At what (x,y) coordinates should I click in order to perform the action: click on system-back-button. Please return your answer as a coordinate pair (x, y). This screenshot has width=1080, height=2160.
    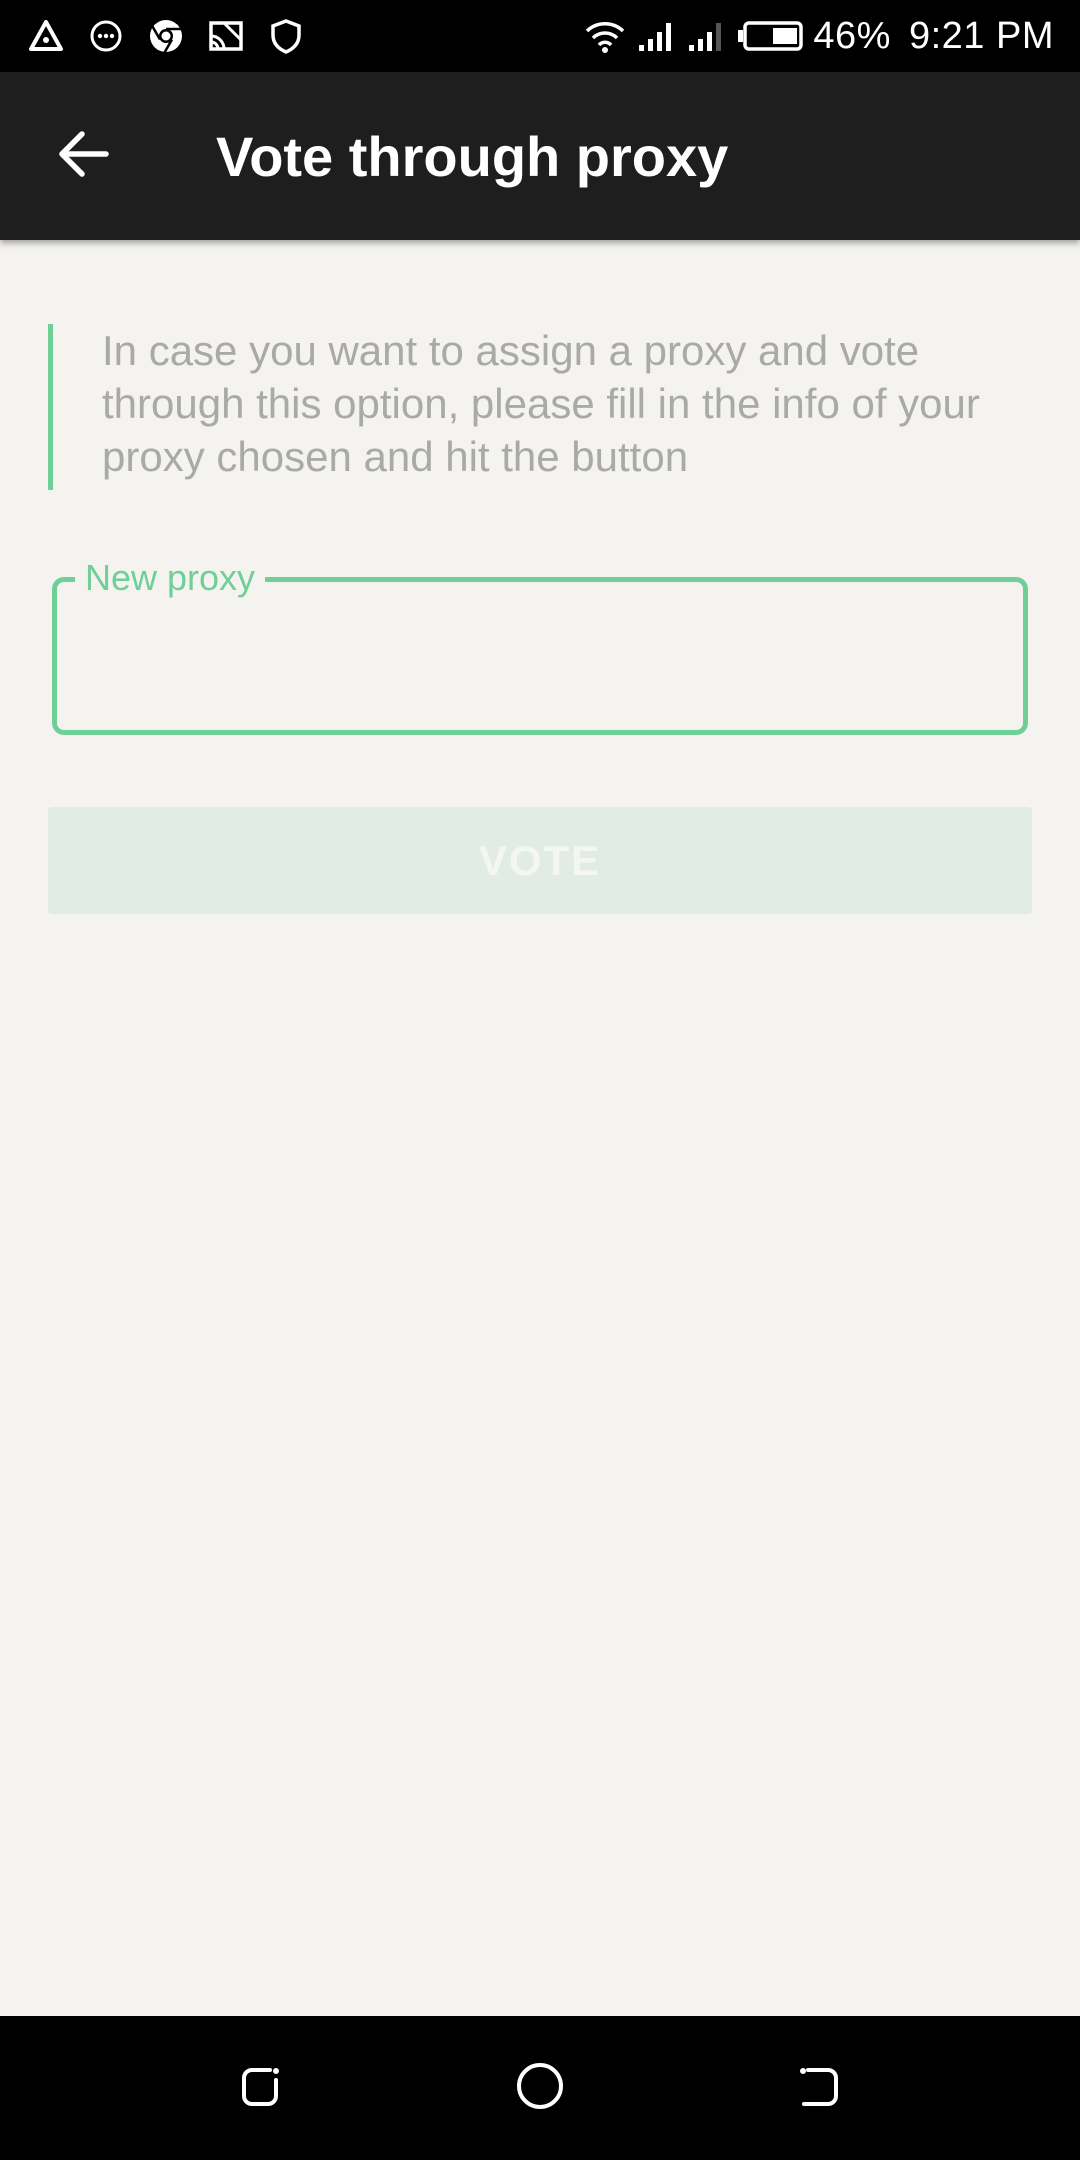
    Looking at the image, I should click on (820, 2088).